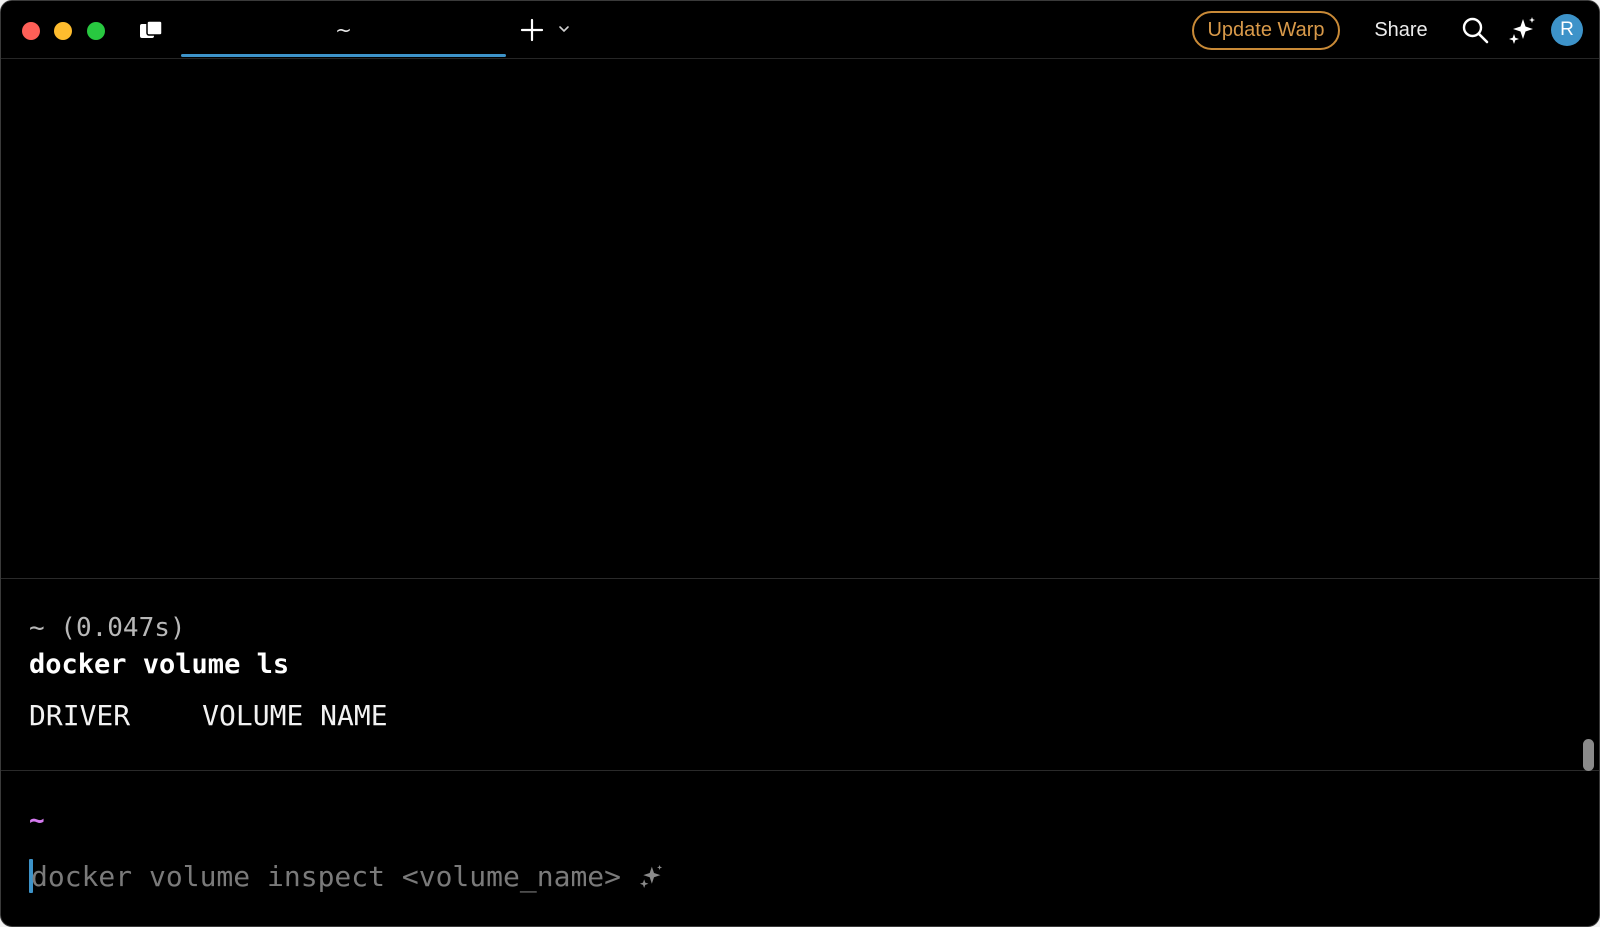  I want to click on ghost-suggestion: docker volume inspect <volume_name>, so click(326, 876).